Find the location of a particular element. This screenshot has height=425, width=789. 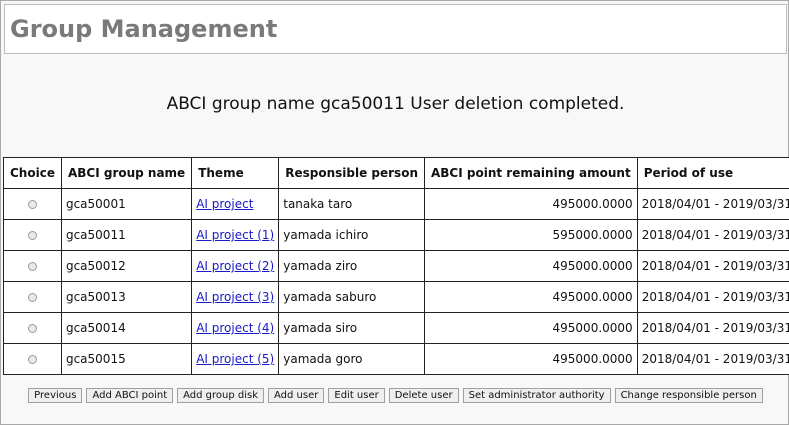

delete-user-button: Delete user is located at coordinates (423, 395).